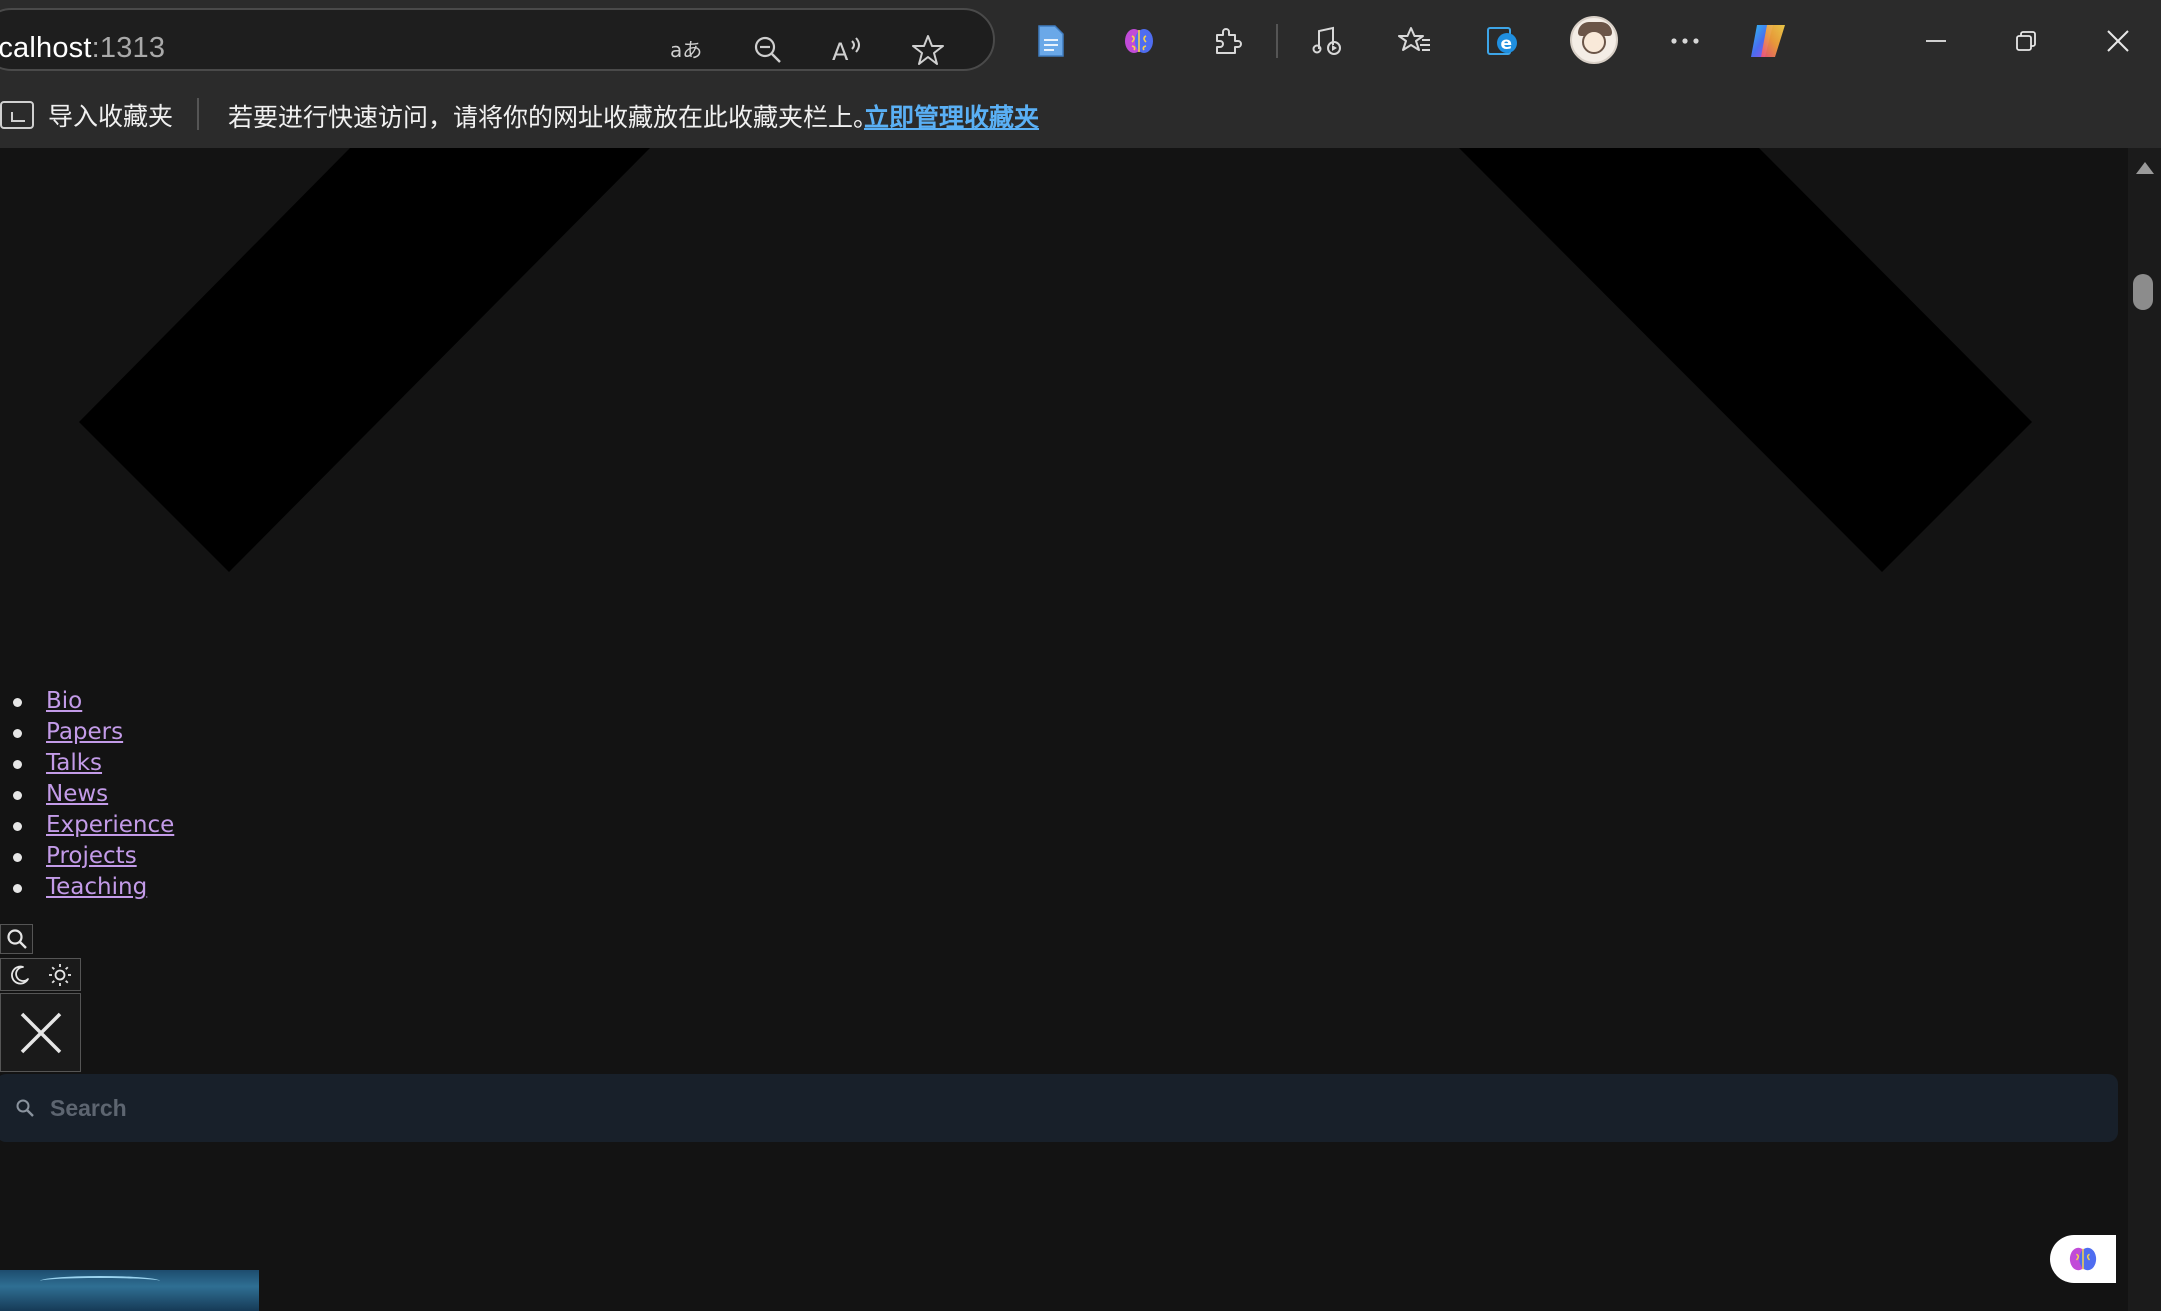 Image resolution: width=2161 pixels, height=1311 pixels. What do you see at coordinates (40, 974) in the screenshot?
I see `theme-toggle-button` at bounding box center [40, 974].